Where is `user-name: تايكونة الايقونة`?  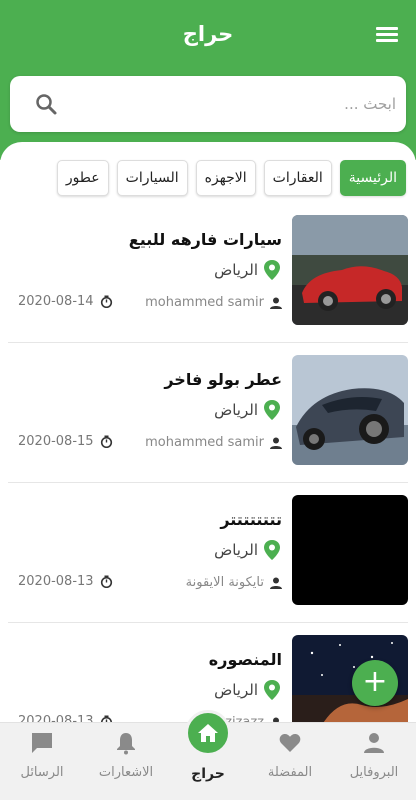 user-name: تايكونة الايقونة is located at coordinates (224, 582).